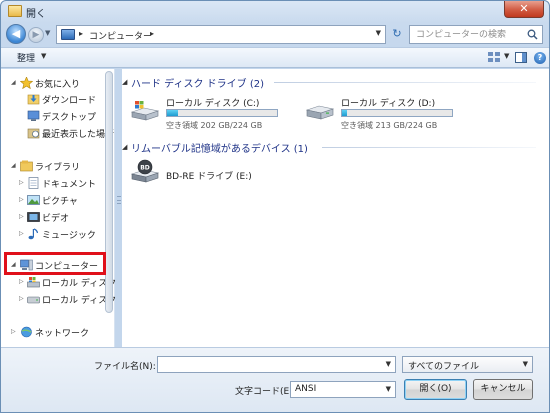 This screenshot has height=413, width=550. Describe the element at coordinates (119, 200) in the screenshot. I see `pane-splitter-grip` at that location.